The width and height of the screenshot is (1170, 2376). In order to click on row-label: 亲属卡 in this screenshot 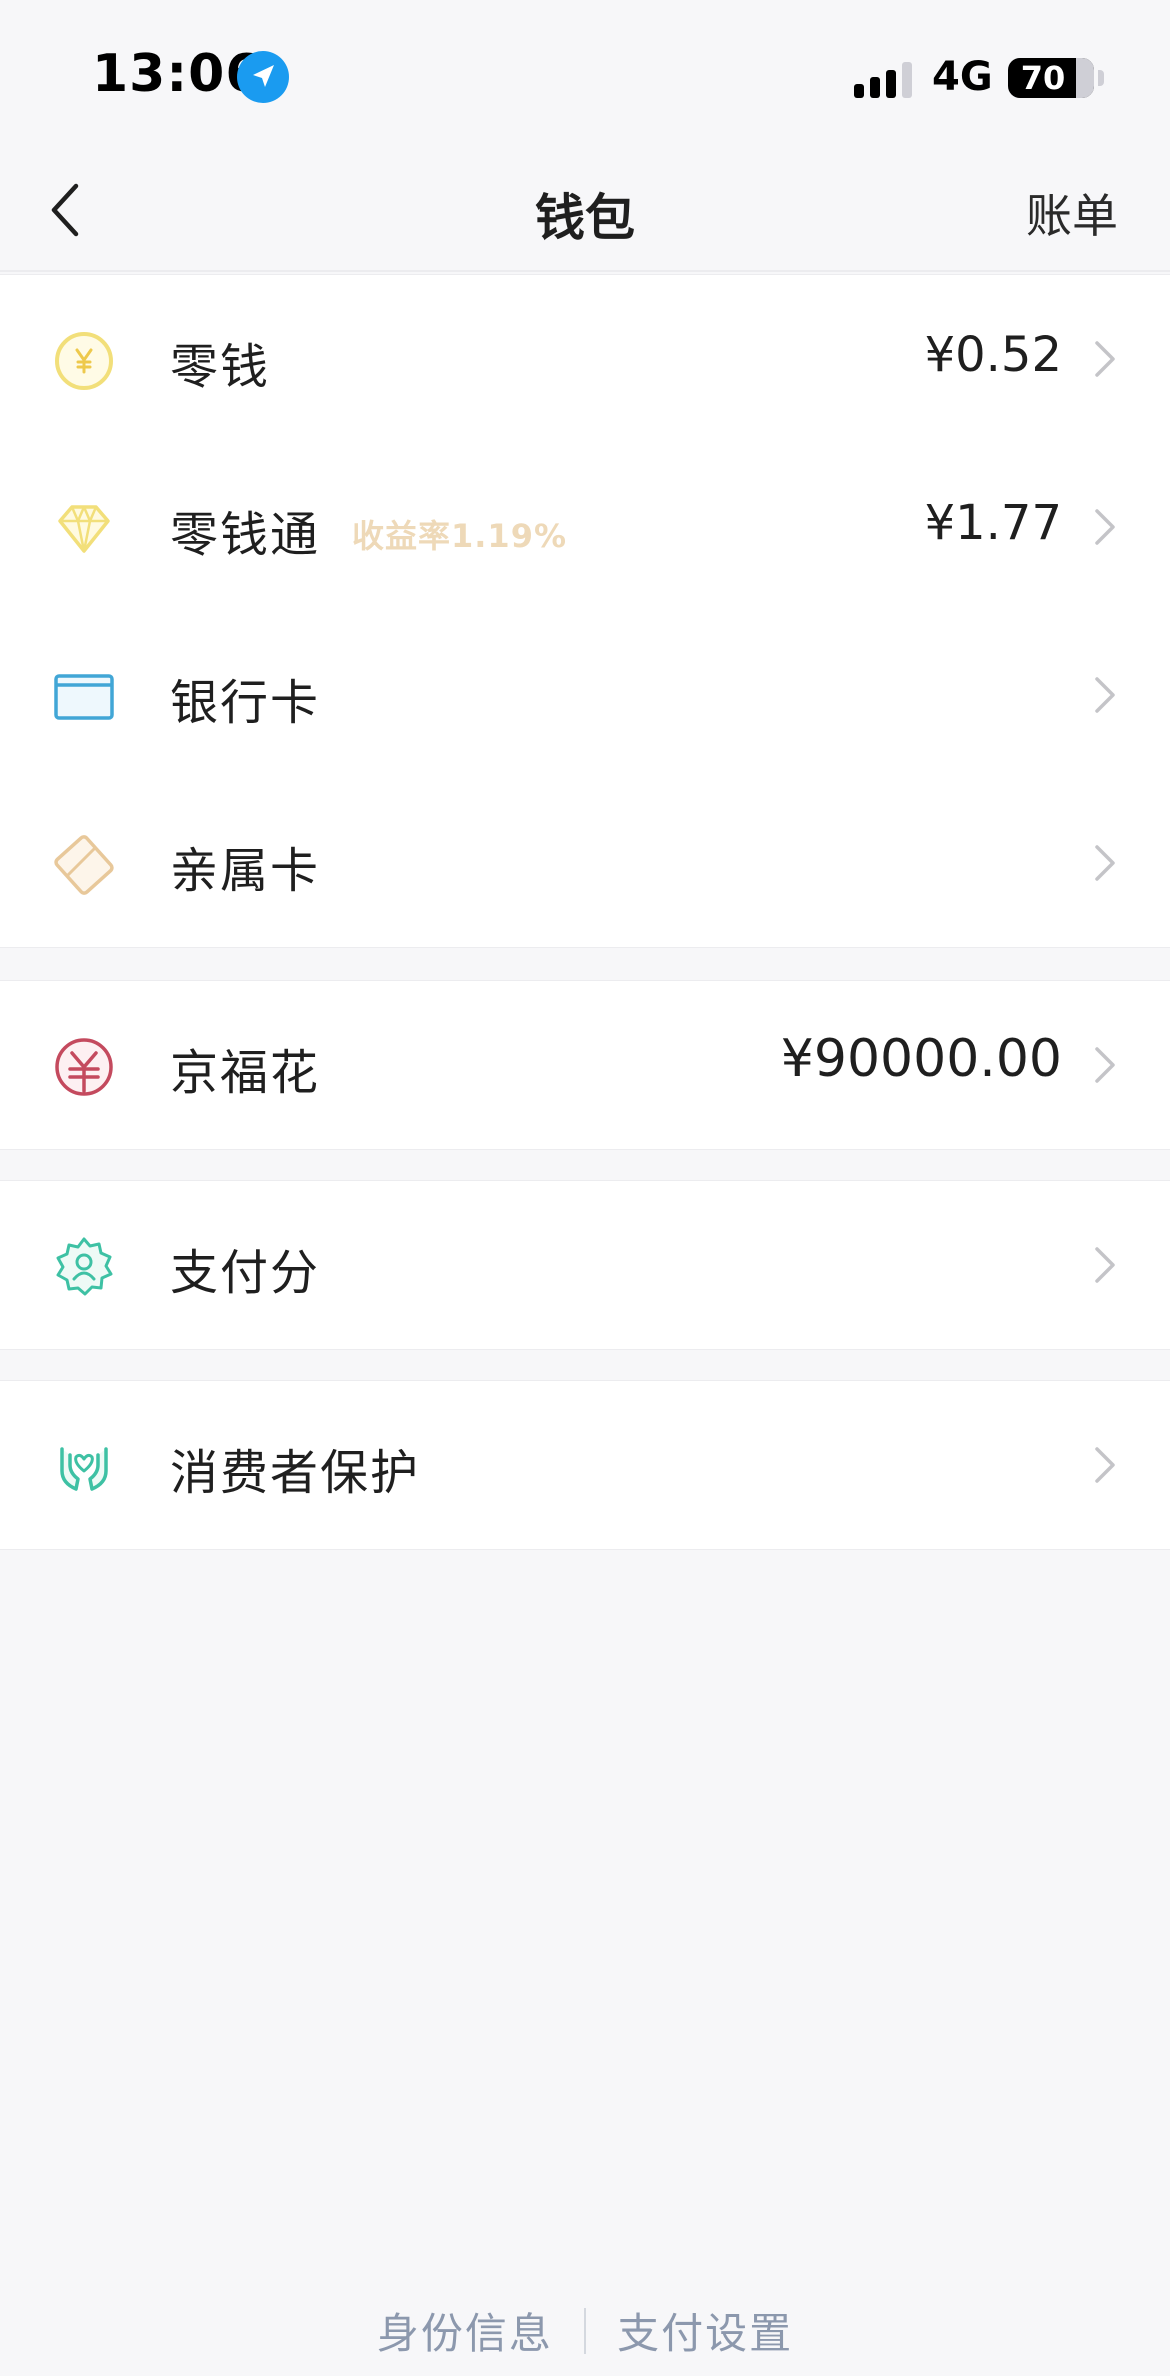, I will do `click(245, 871)`.